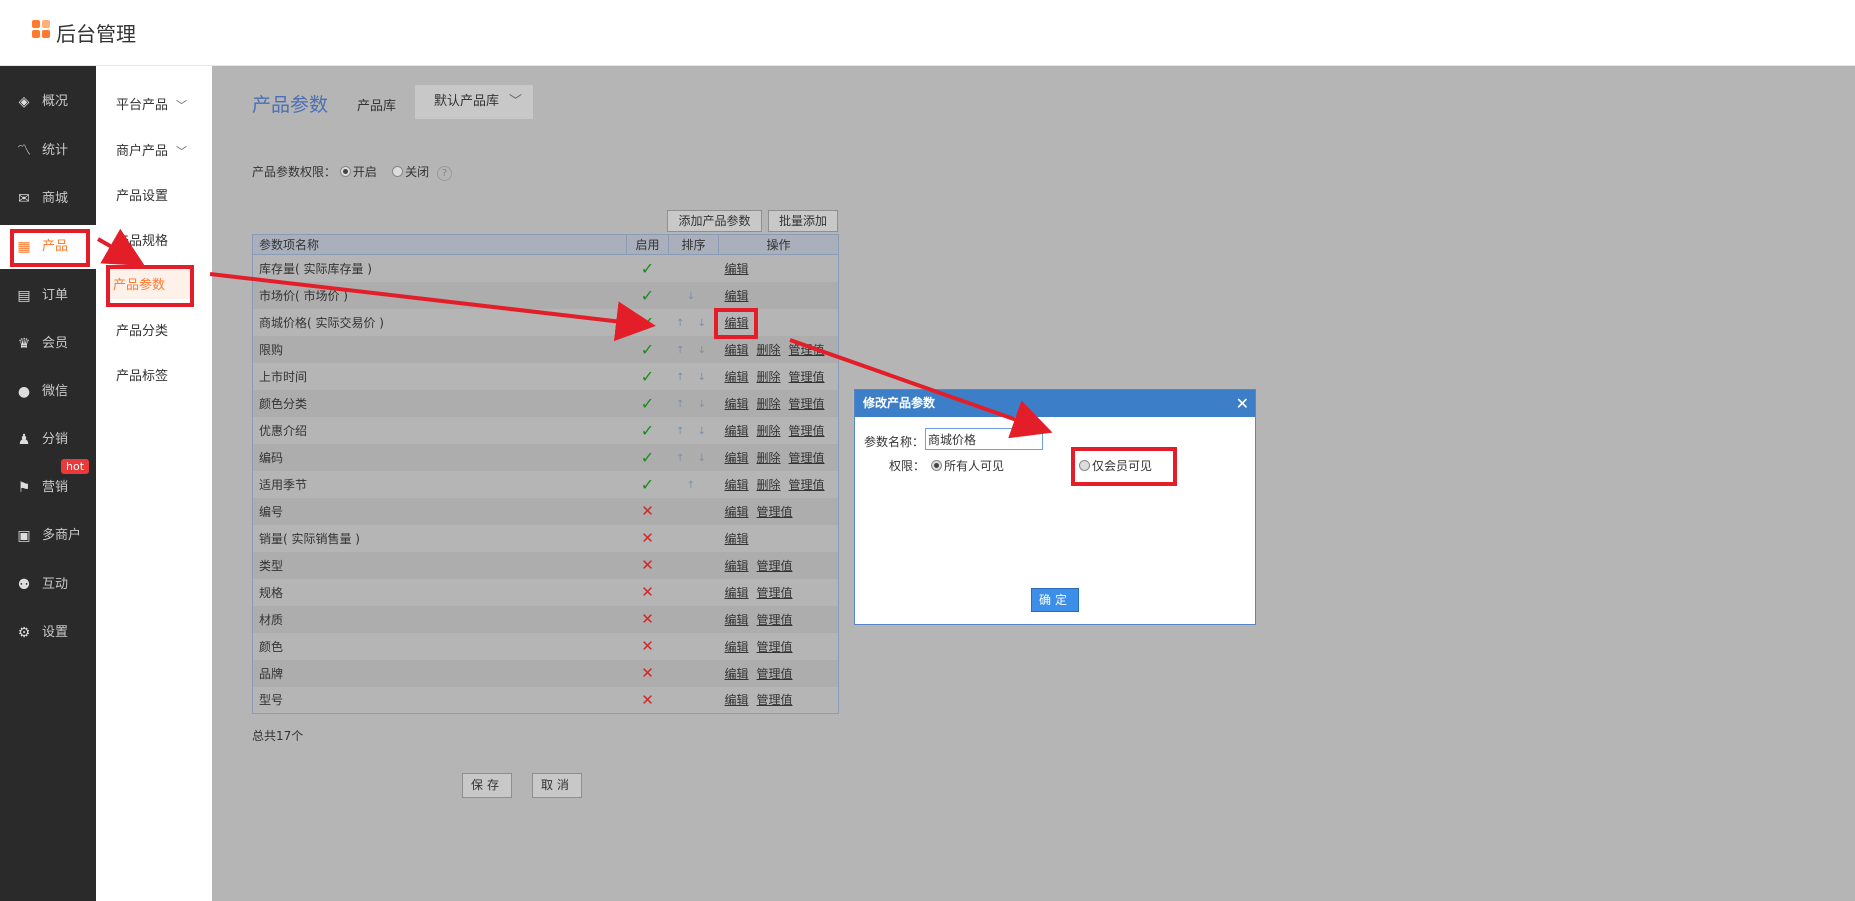 This screenshot has height=901, width=1855. Describe the element at coordinates (48, 440) in the screenshot. I see `nav-item-distribution: ♟ 分销` at that location.